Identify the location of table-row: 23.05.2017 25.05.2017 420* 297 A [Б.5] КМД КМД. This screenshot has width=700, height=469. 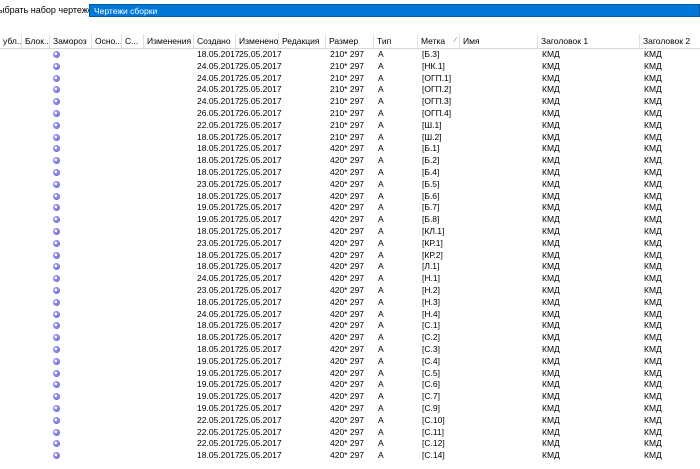
(350, 185).